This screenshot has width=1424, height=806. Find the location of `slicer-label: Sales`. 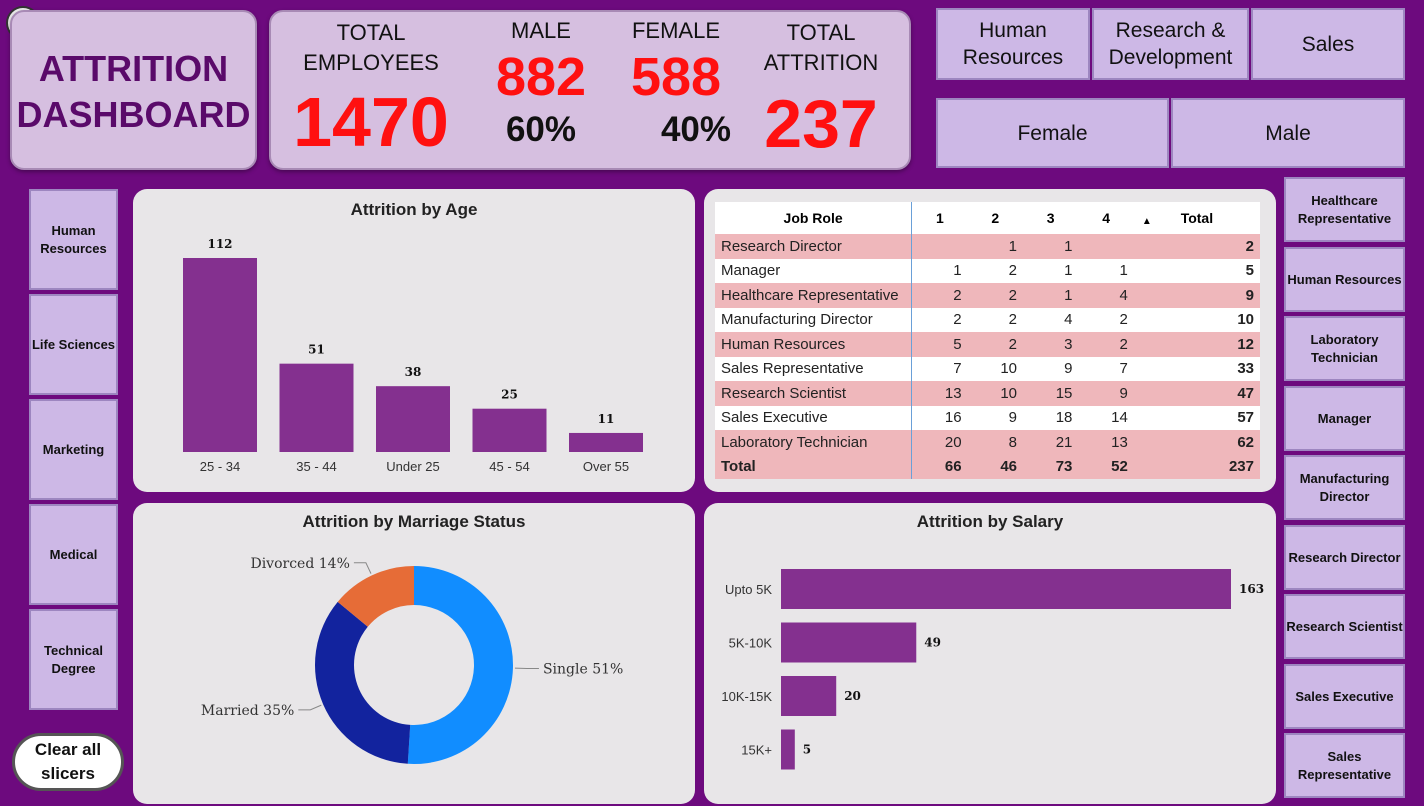

slicer-label: Sales is located at coordinates (1328, 44).